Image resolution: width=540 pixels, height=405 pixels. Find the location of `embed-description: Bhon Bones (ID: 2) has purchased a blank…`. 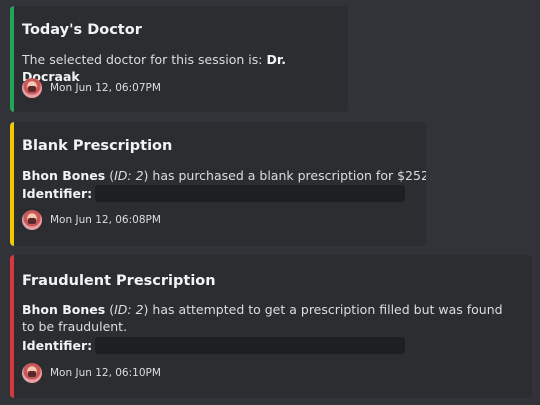

embed-description: Bhon Bones (ID: 2) has purchased a blank… is located at coordinates (224, 175).